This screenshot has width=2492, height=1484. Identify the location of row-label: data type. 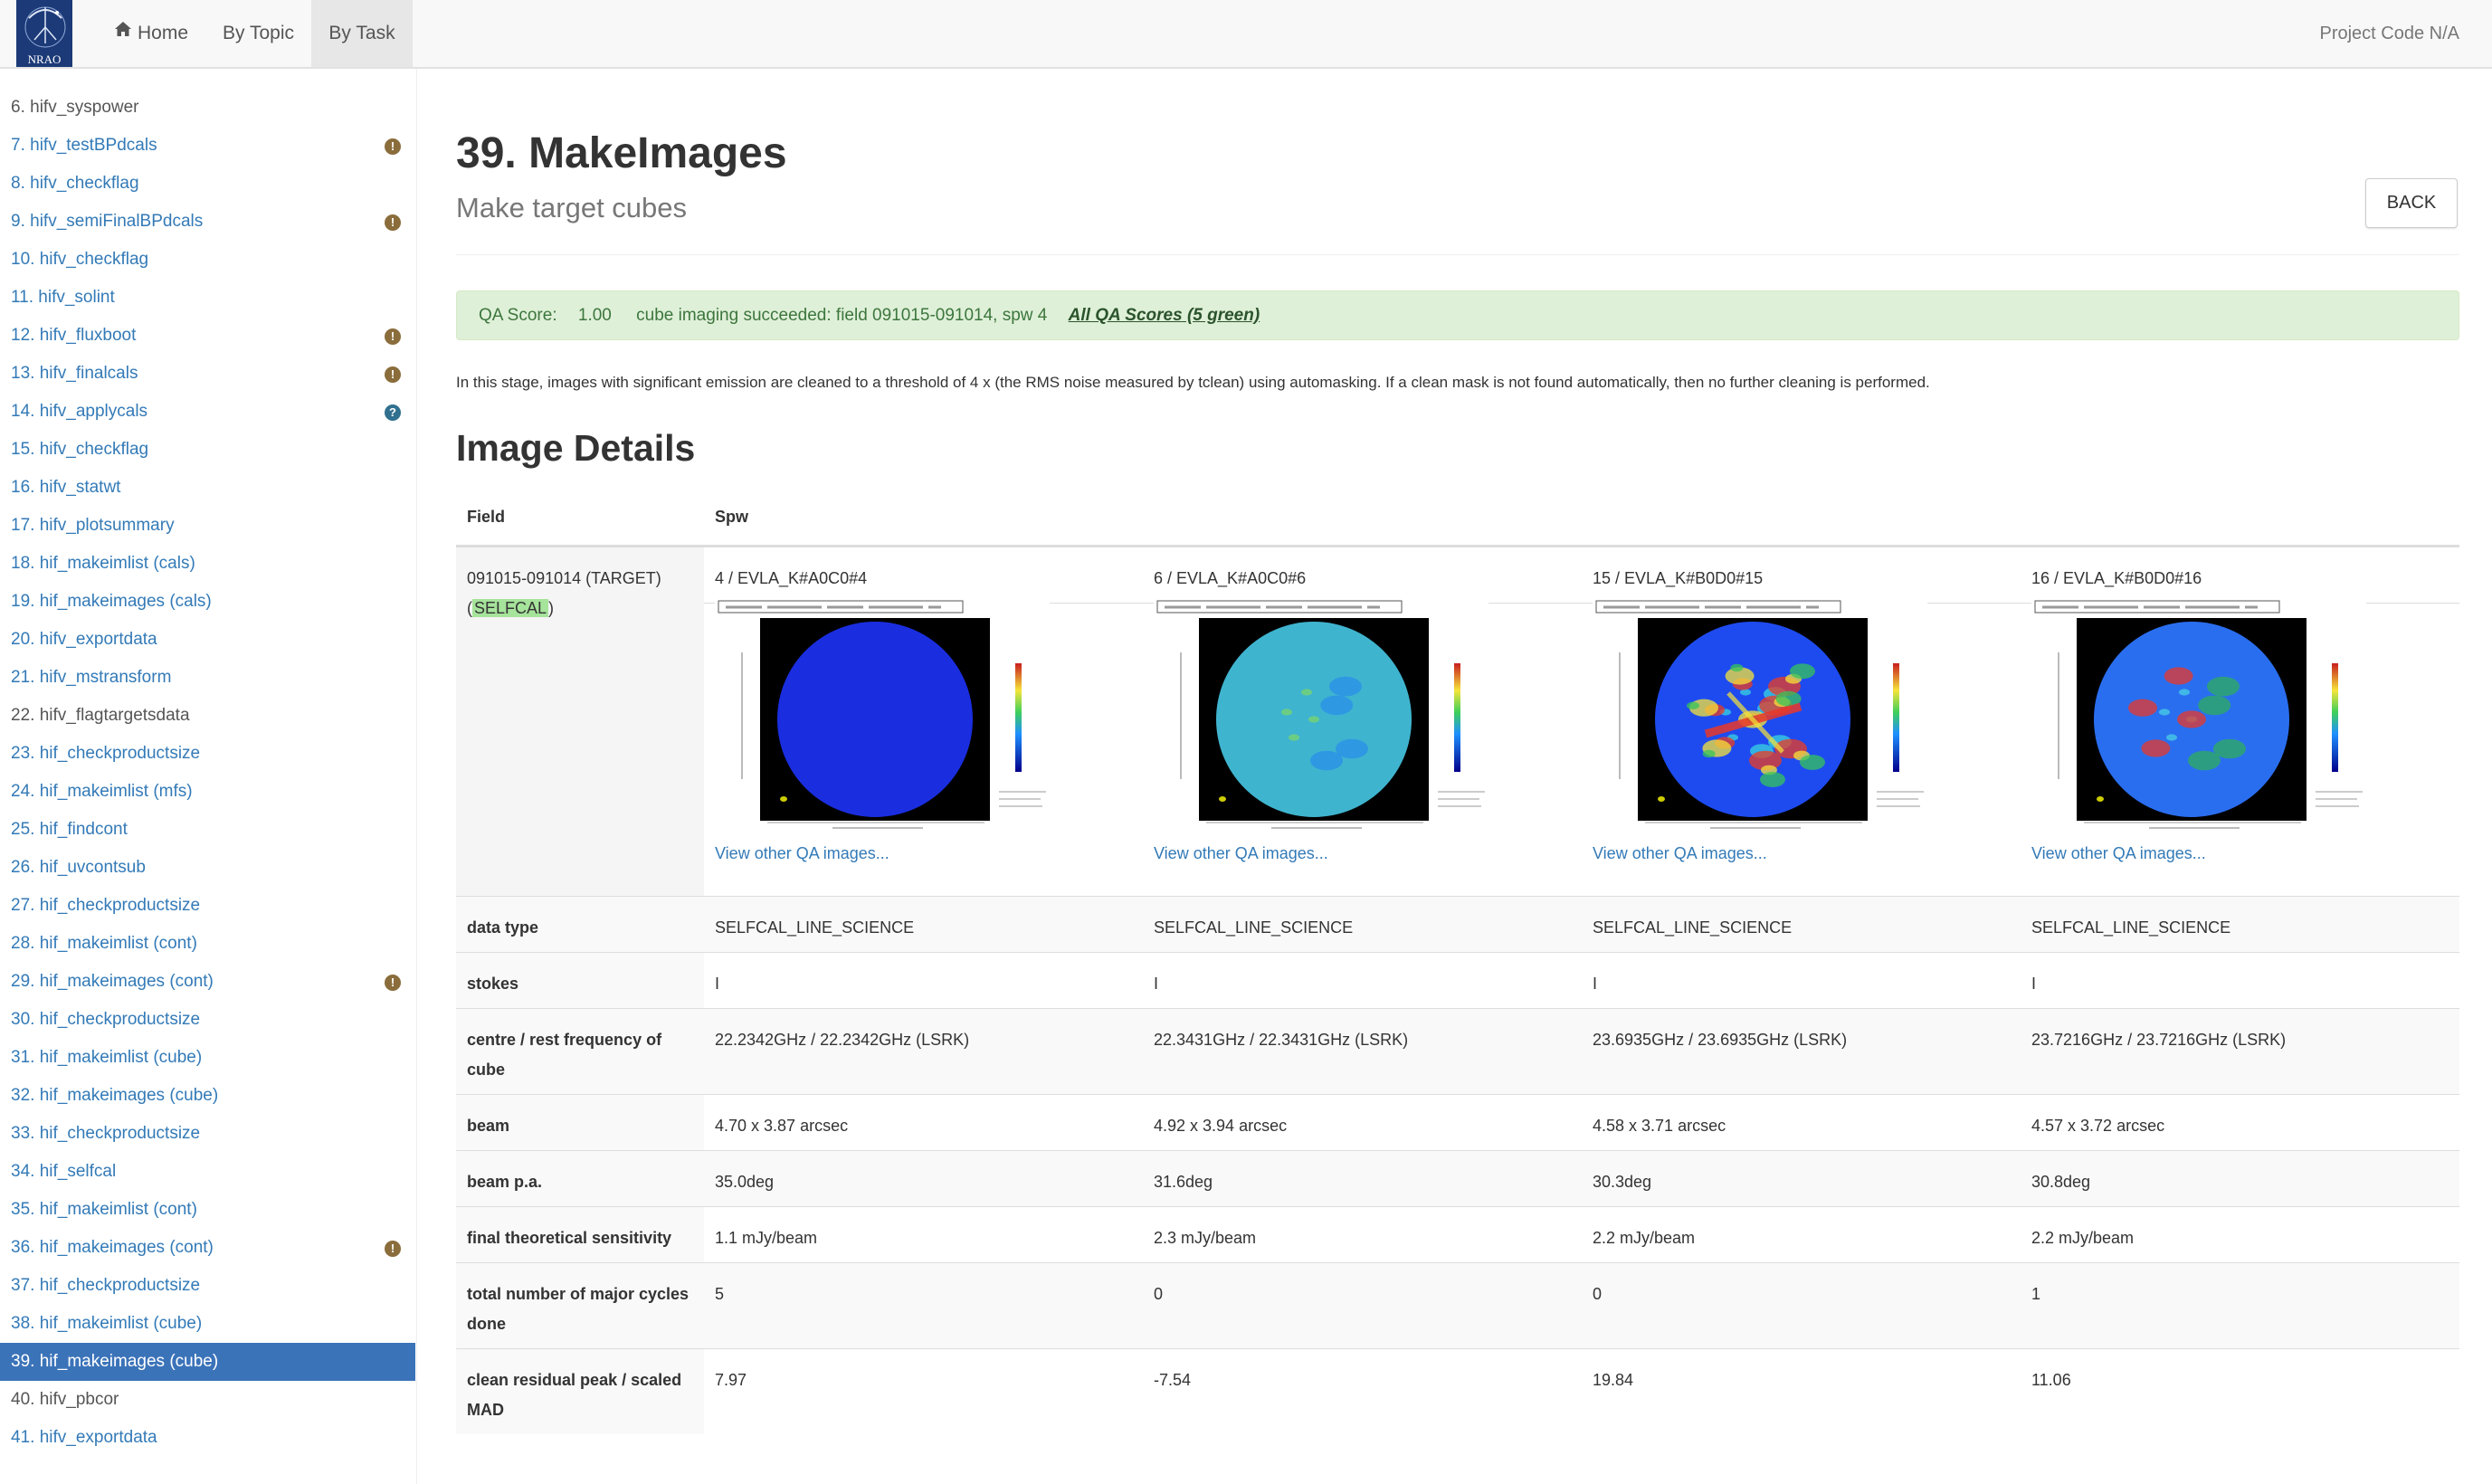
(580, 924).